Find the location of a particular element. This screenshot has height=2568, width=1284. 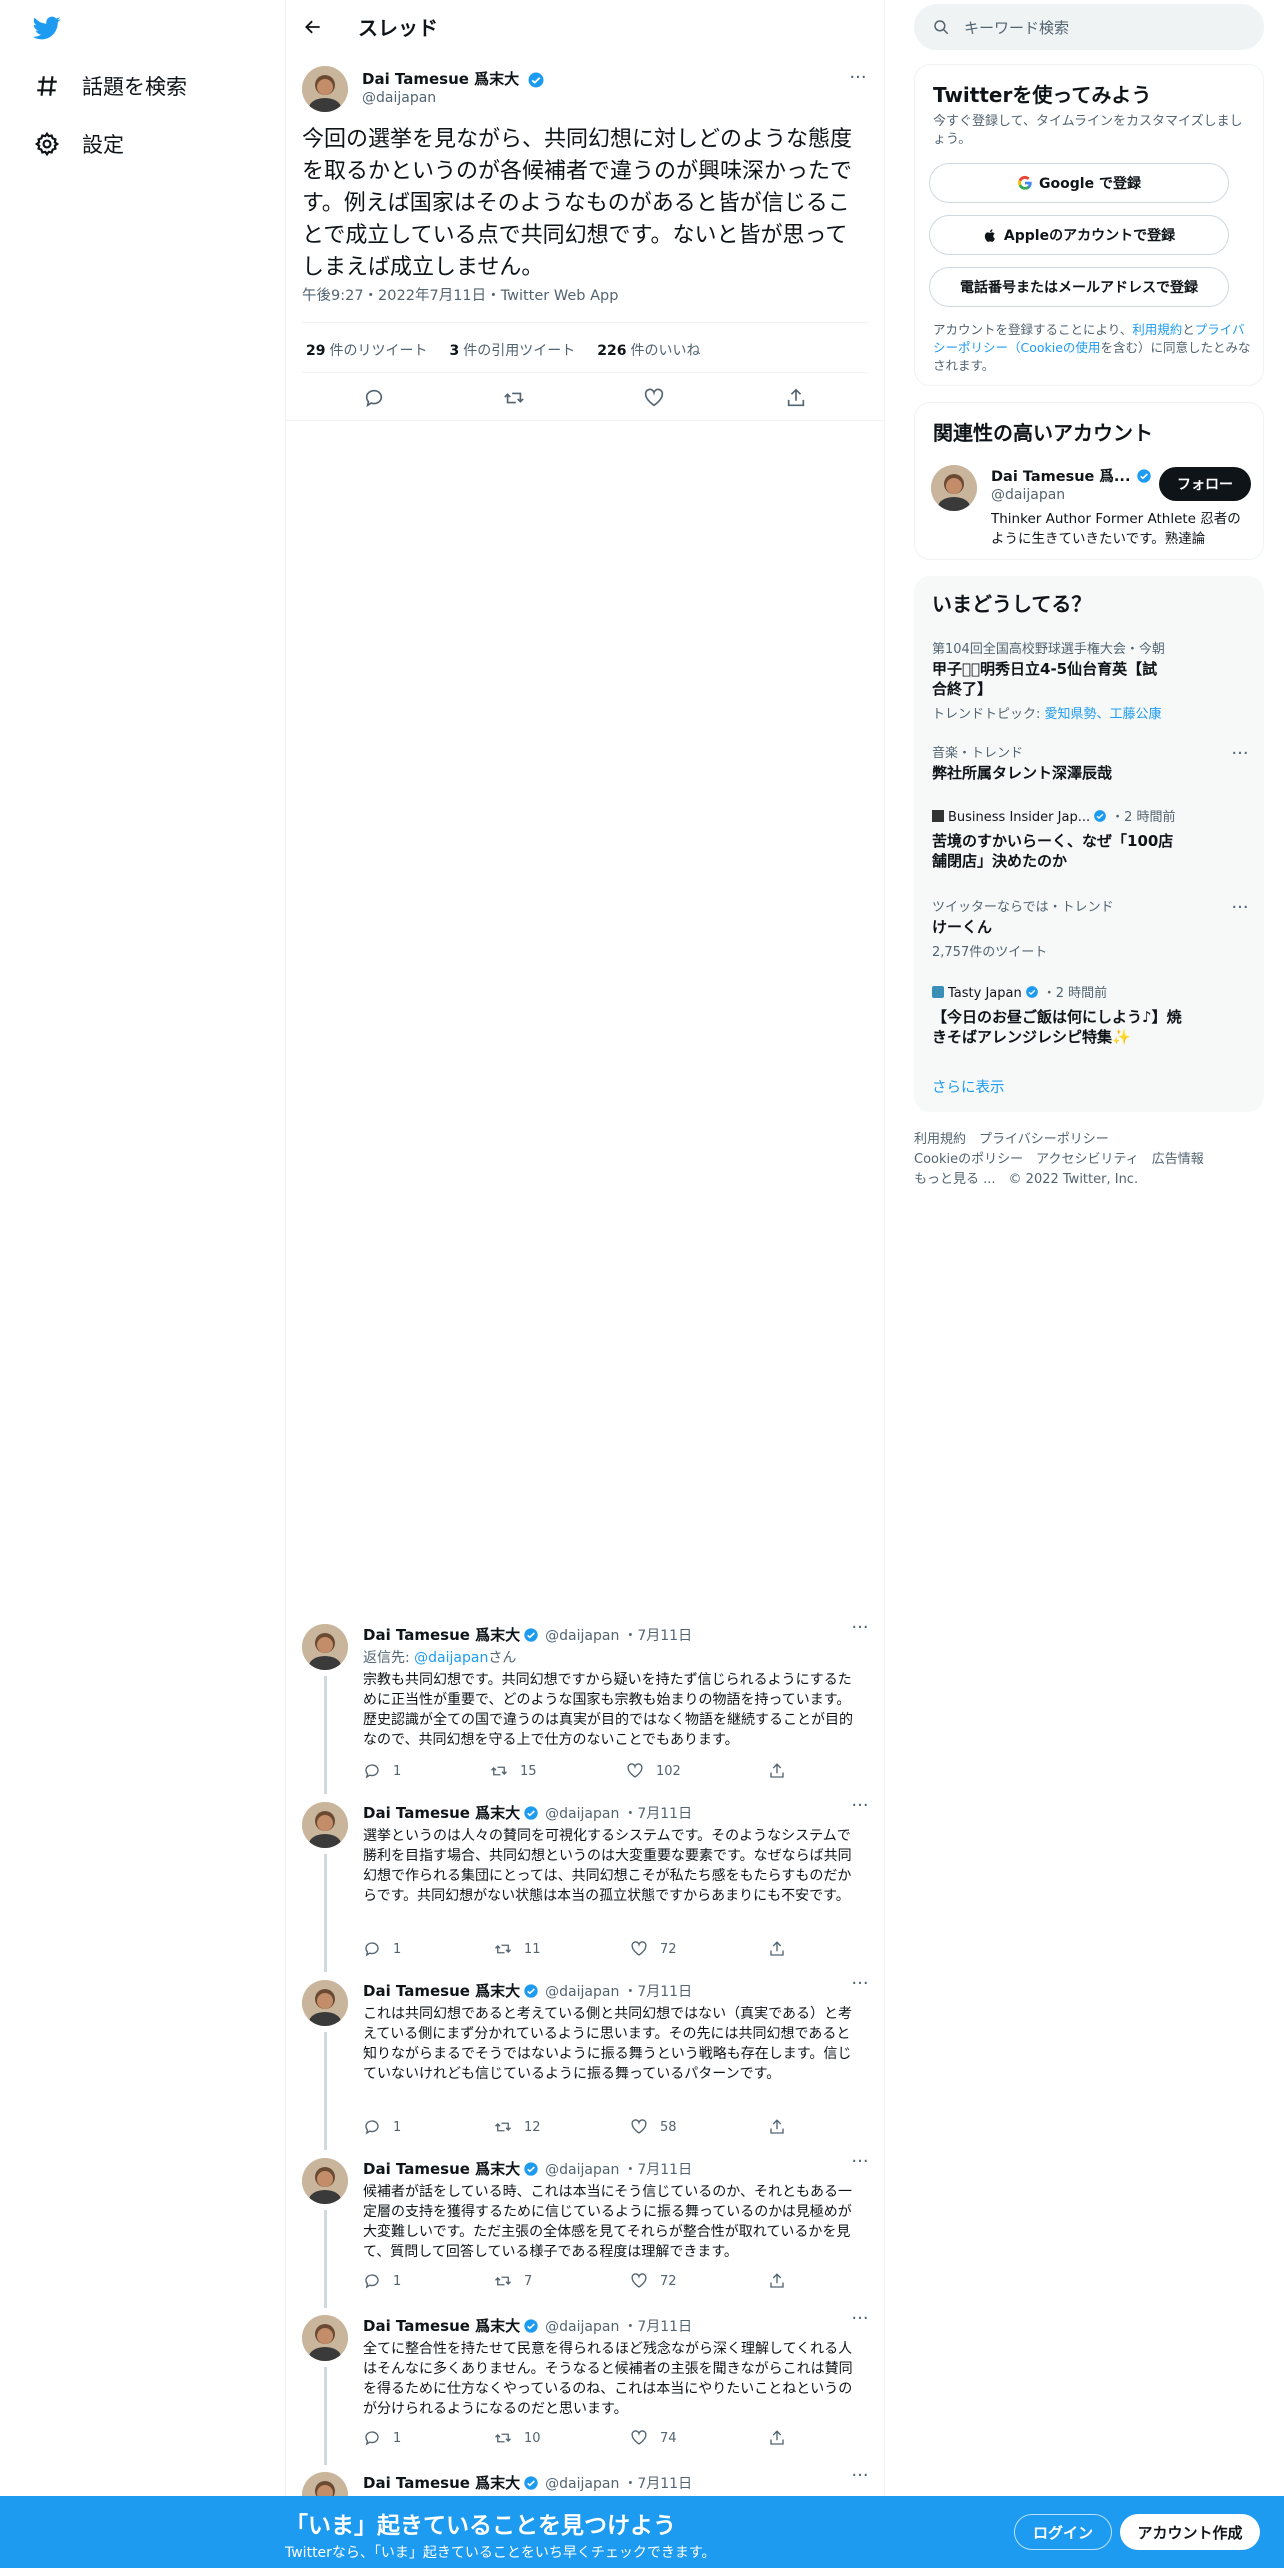

quote-stat: 3 件の引用ツイート is located at coordinates (512, 350).